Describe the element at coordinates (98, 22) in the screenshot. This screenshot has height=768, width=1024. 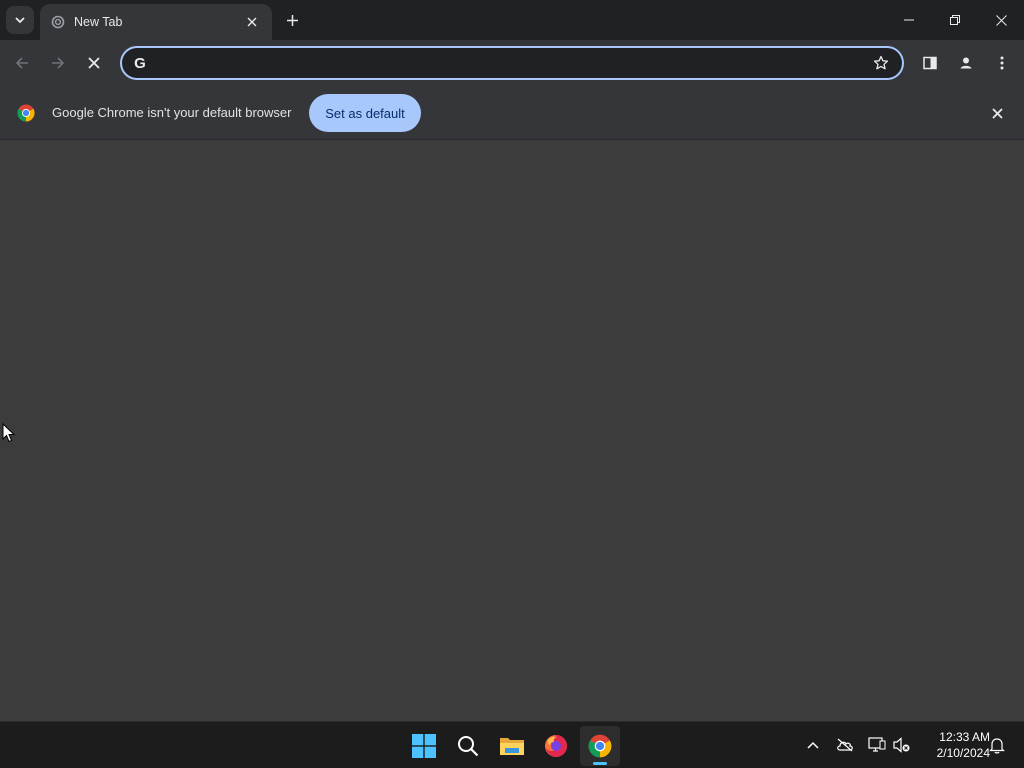
I see `tab-title: New Tab` at that location.